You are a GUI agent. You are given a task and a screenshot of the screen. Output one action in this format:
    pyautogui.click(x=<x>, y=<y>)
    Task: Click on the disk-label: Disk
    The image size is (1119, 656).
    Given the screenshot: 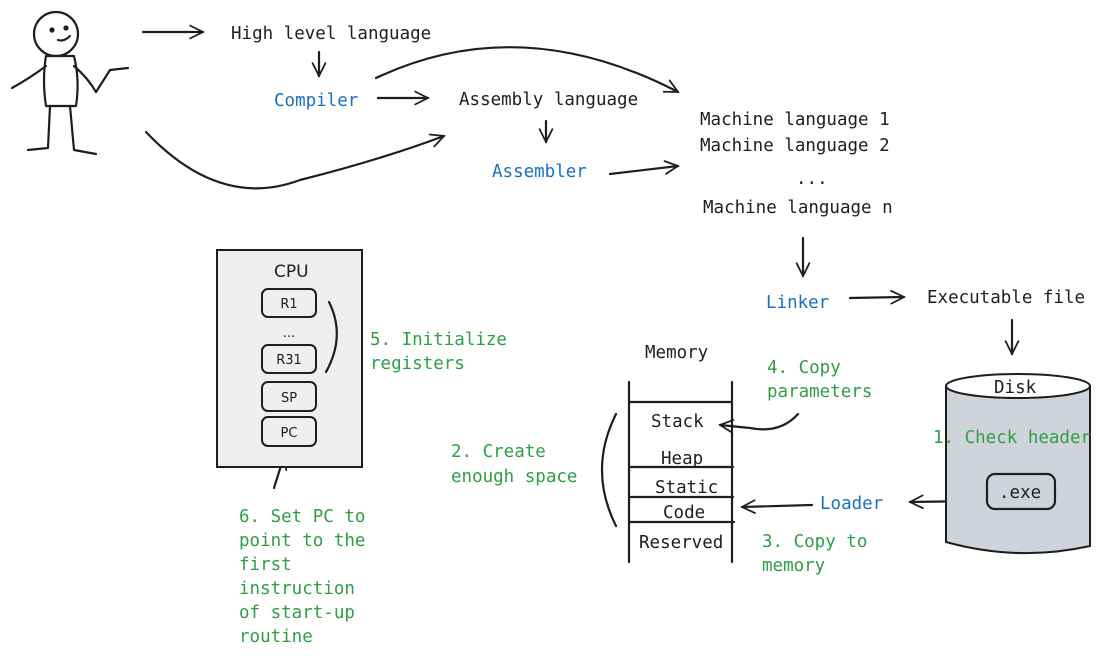 What is the action you would take?
    pyautogui.click(x=1015, y=388)
    